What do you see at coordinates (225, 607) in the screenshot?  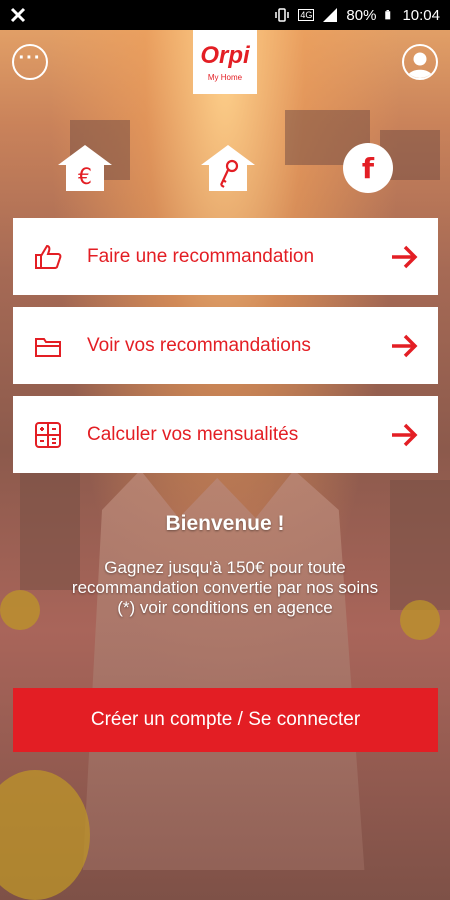 I see `welcome-conditions-text: (*) voir conditions en agence` at bounding box center [225, 607].